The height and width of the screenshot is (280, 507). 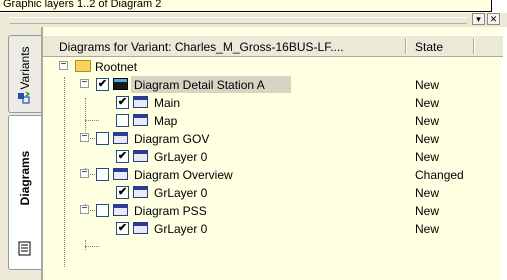 What do you see at coordinates (83, 66) in the screenshot?
I see `folder-icon` at bounding box center [83, 66].